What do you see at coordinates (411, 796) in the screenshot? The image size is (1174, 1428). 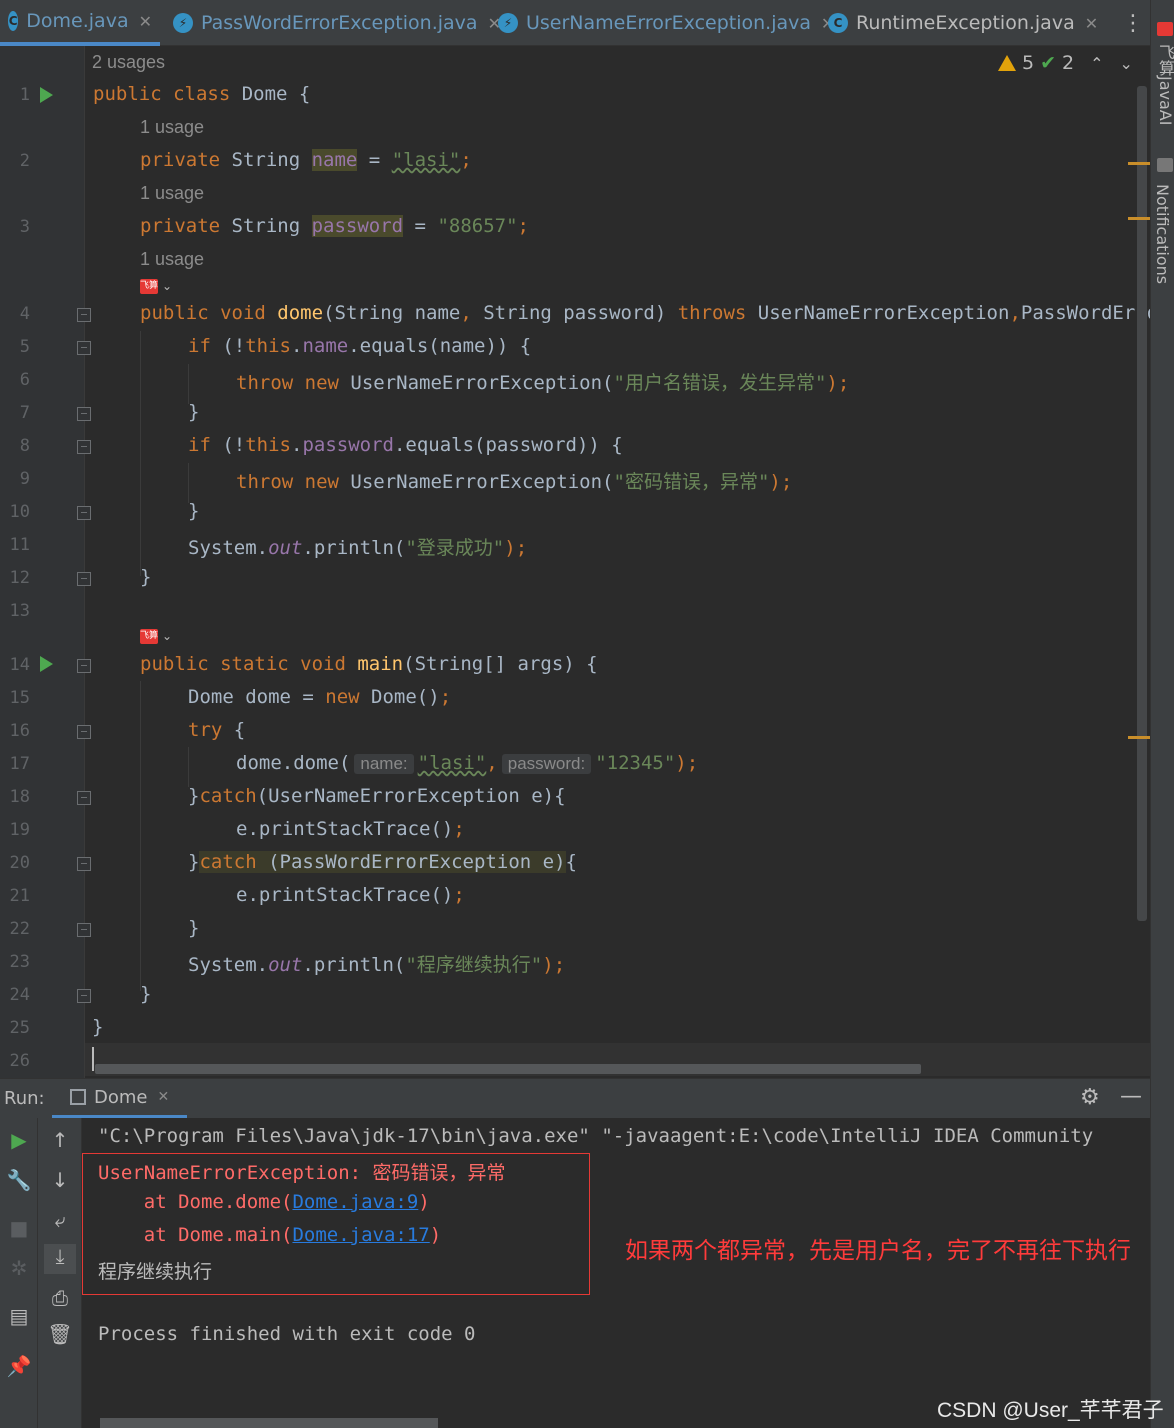 I see `text: (UserNameErrorException e){` at bounding box center [411, 796].